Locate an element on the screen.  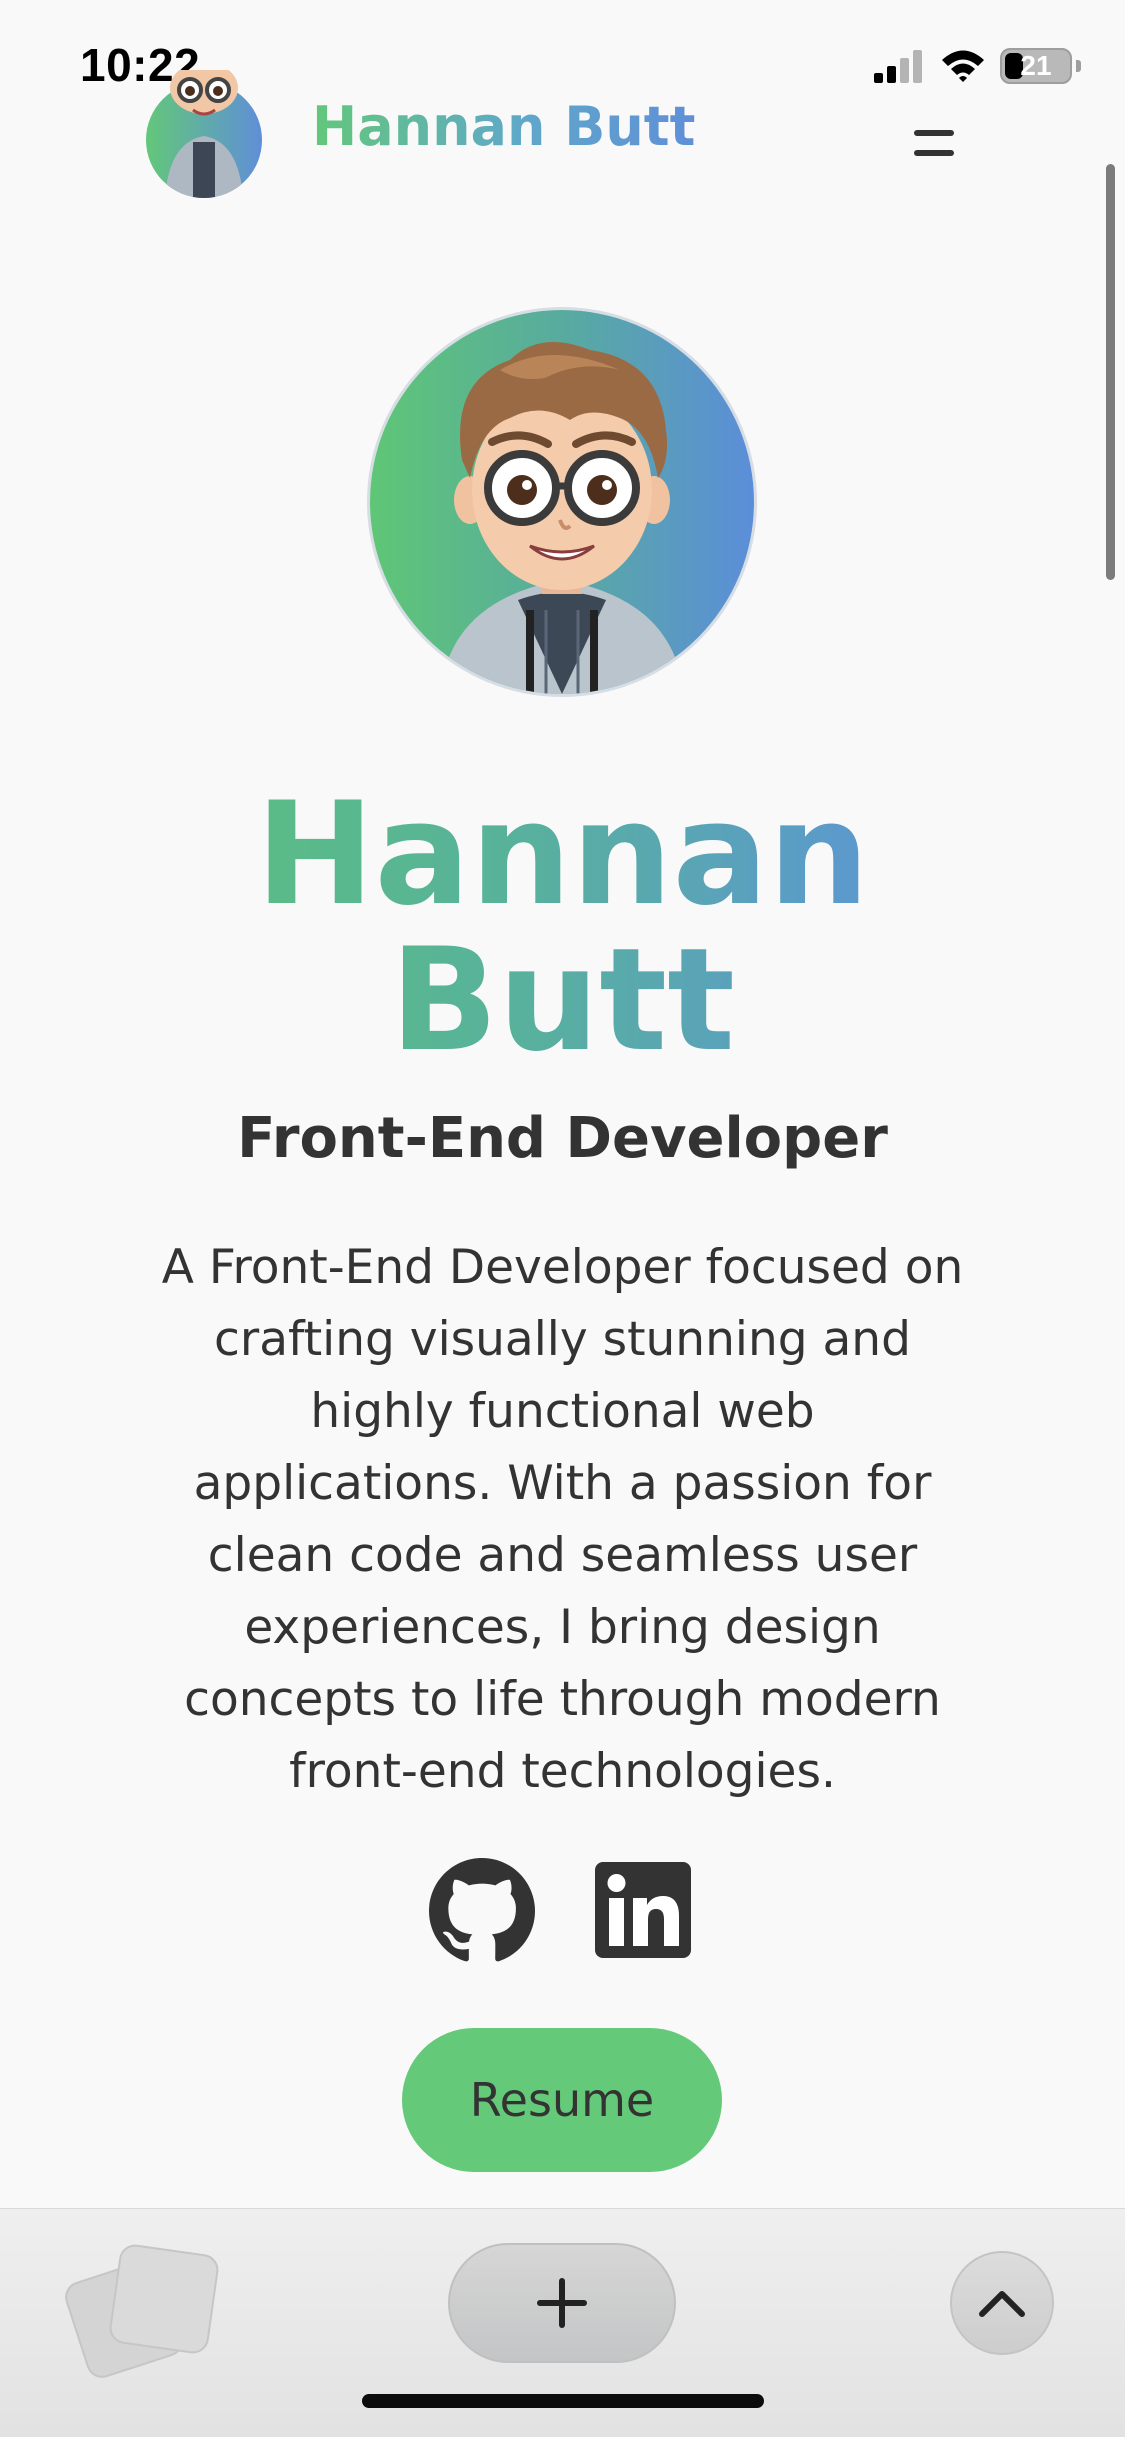
site-header: Hannan Butt is located at coordinates (562, 140).